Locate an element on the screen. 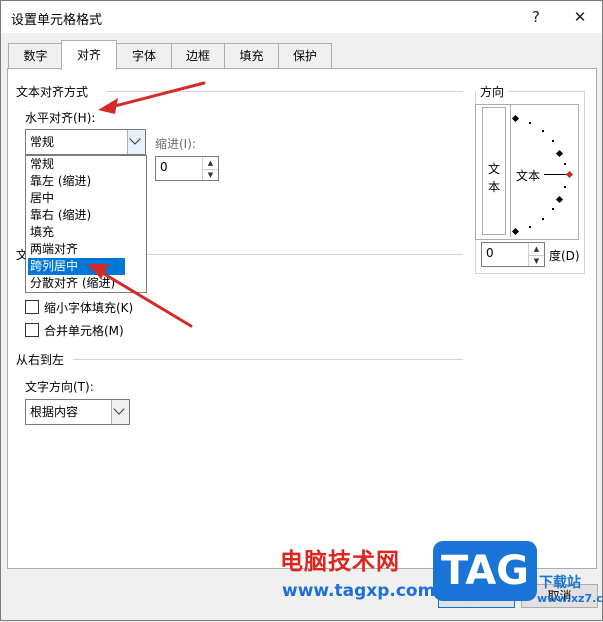 The height and width of the screenshot is (622, 603). arrow-to-horizontal-label is located at coordinates (157, 95).